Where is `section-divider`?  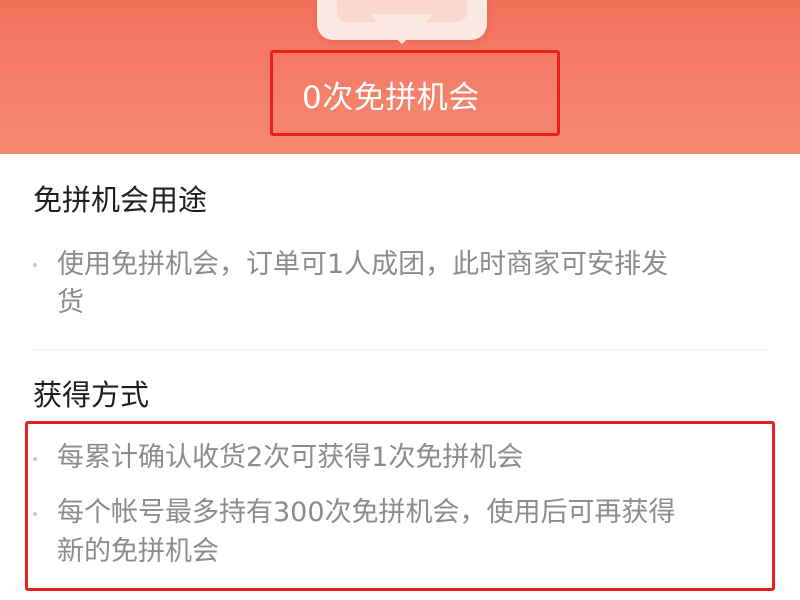 section-divider is located at coordinates (400, 349).